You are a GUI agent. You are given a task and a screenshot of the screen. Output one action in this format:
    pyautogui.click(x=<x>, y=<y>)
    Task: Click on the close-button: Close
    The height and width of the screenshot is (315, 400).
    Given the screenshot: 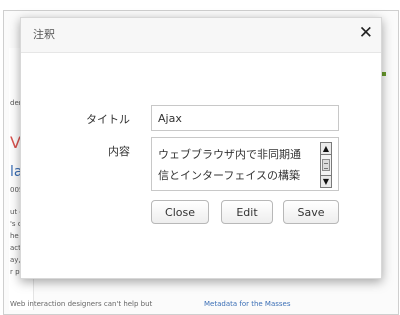 What is the action you would take?
    pyautogui.click(x=180, y=212)
    